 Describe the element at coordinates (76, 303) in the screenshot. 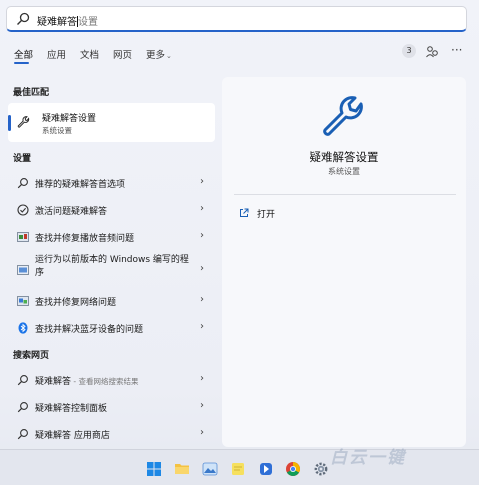

I see `list-item-label: 查找并修复网络问题` at that location.